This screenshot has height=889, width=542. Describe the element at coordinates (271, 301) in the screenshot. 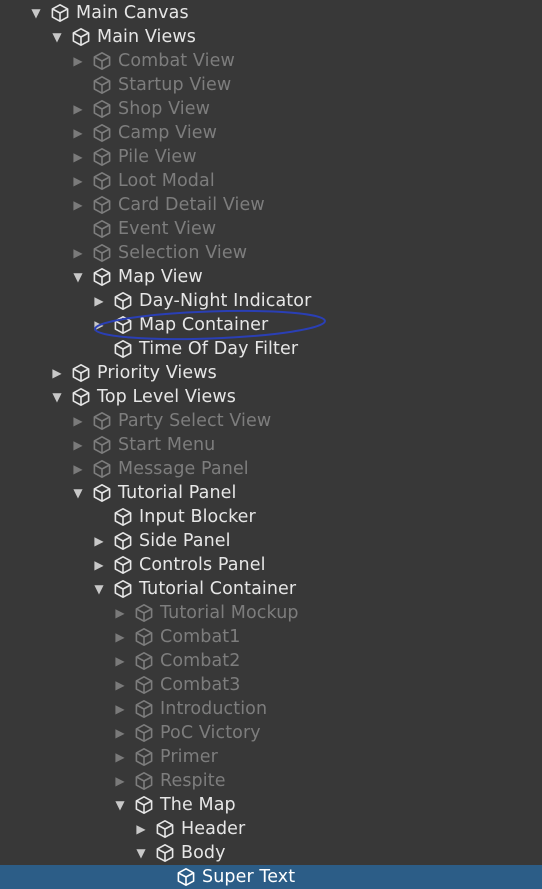

I see `tree-row: ▶ Day-Night Indicator` at that location.